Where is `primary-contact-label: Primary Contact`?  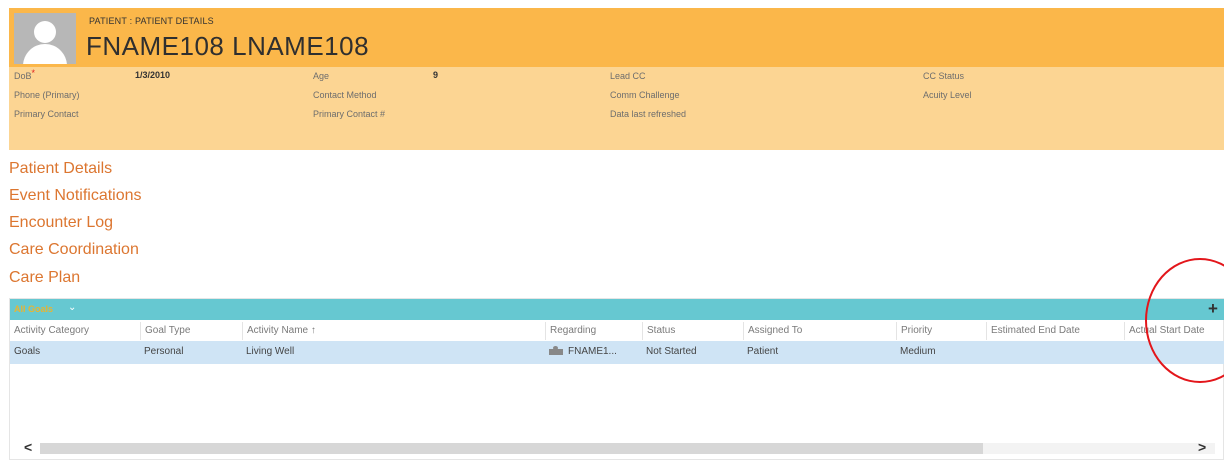 primary-contact-label: Primary Contact is located at coordinates (46, 114).